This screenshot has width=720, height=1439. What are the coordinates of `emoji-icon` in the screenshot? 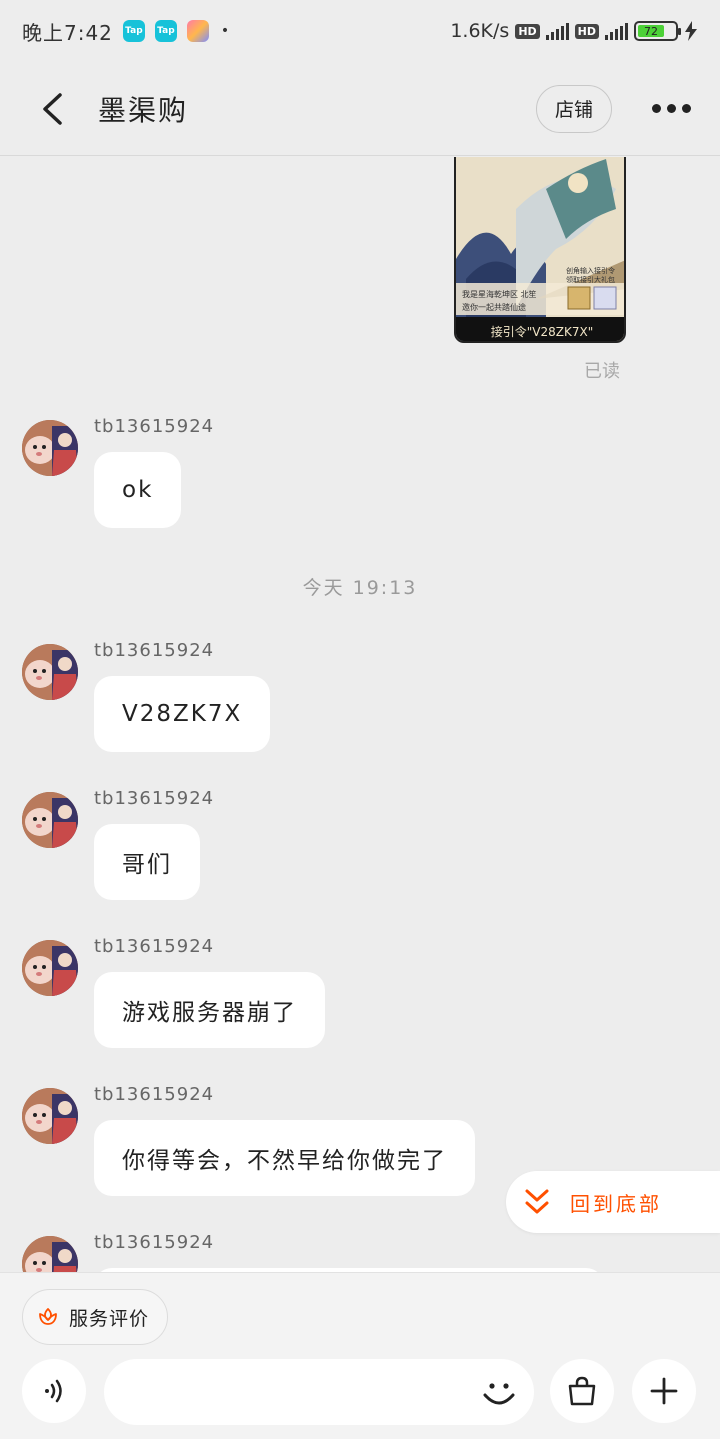 It's located at (499, 1393).